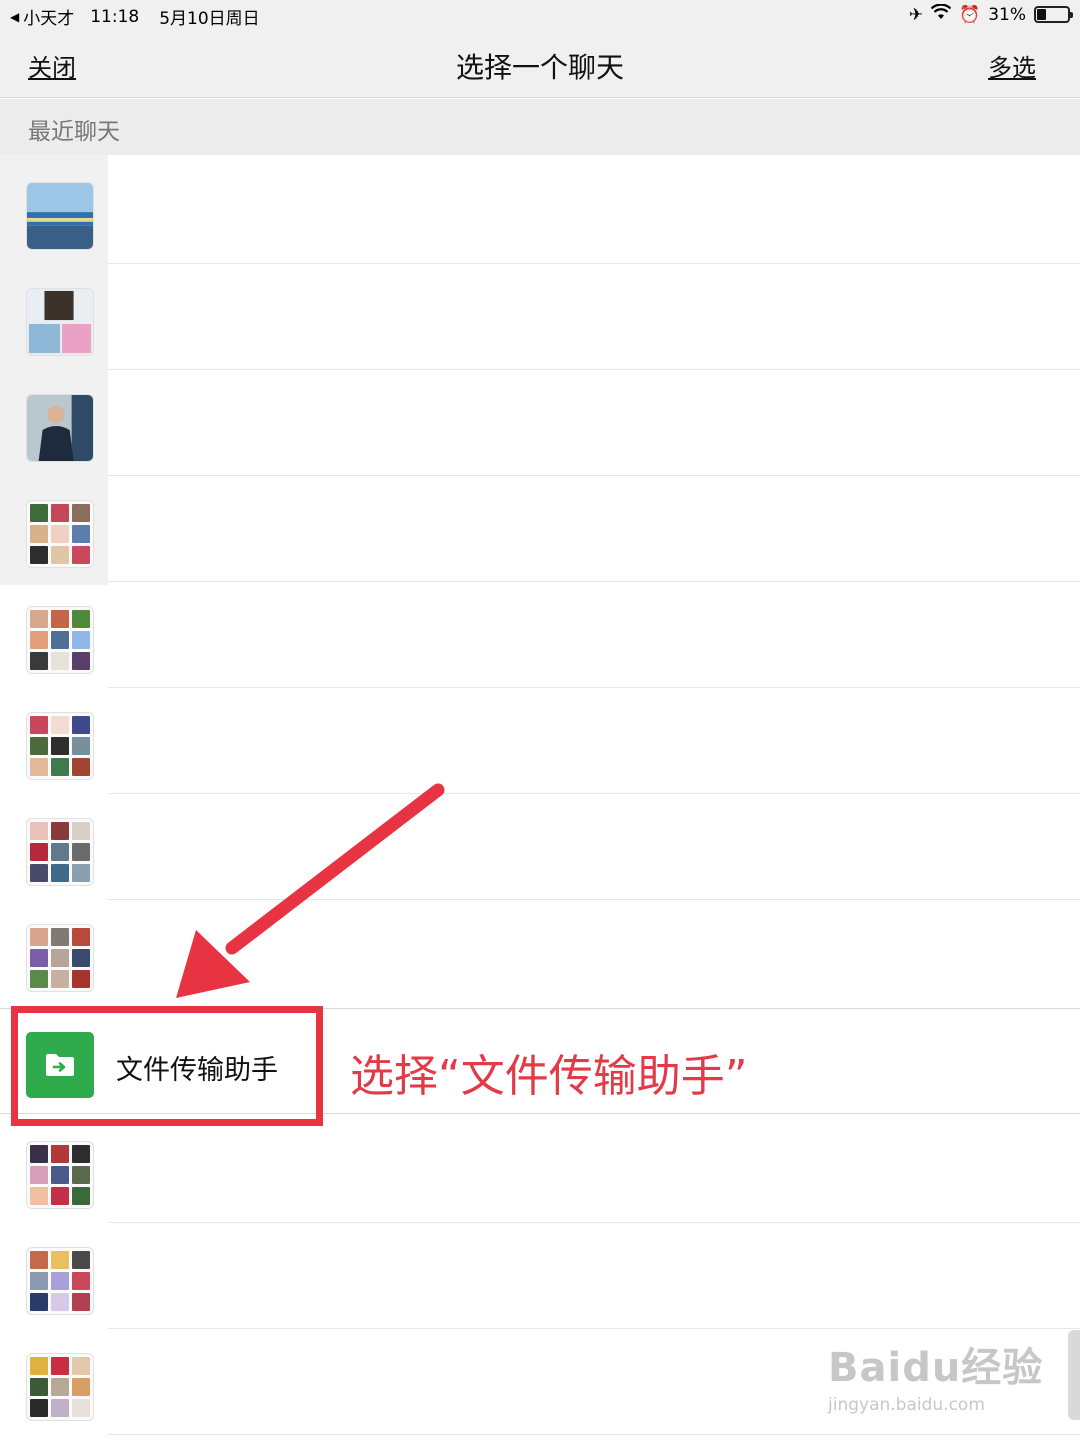 The image size is (1080, 1440). I want to click on nav-bar: 关闭 选择一个聊天 多选, so click(540, 64).